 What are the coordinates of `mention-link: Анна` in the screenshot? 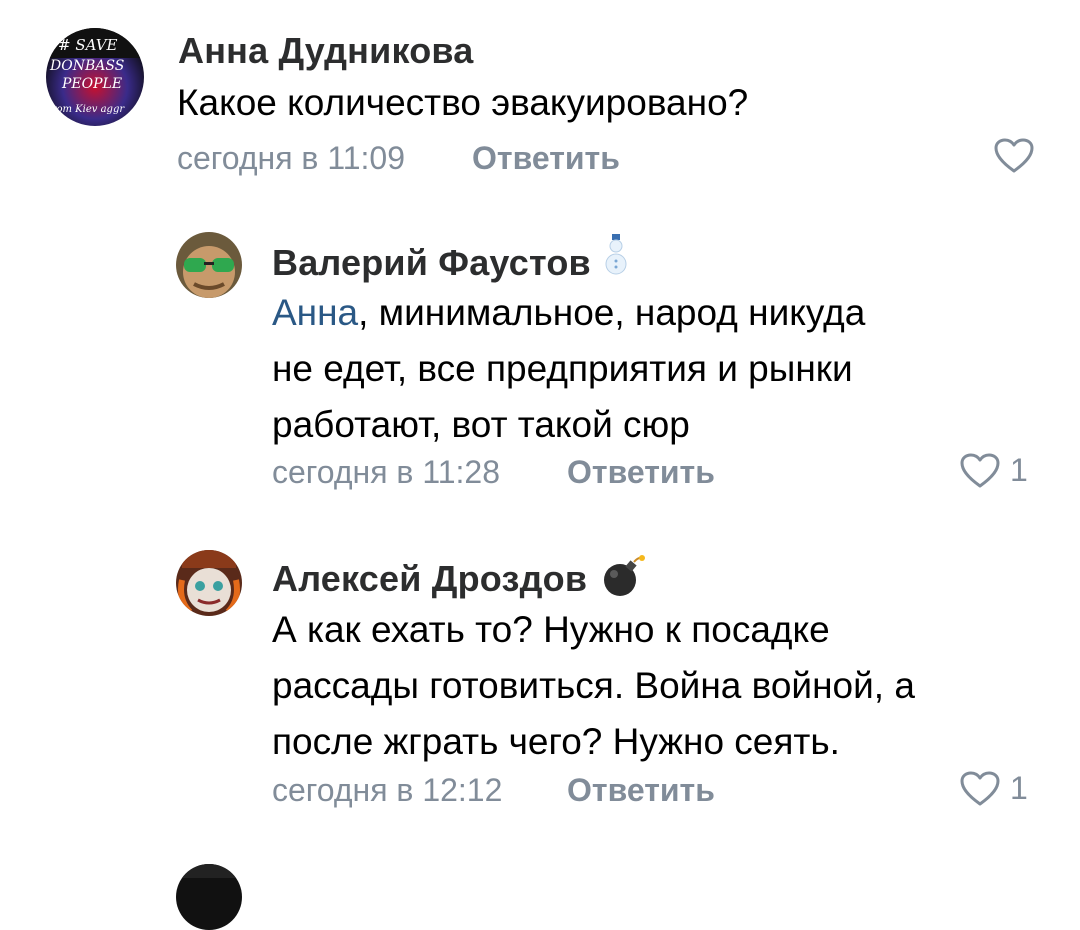 It's located at (315, 312).